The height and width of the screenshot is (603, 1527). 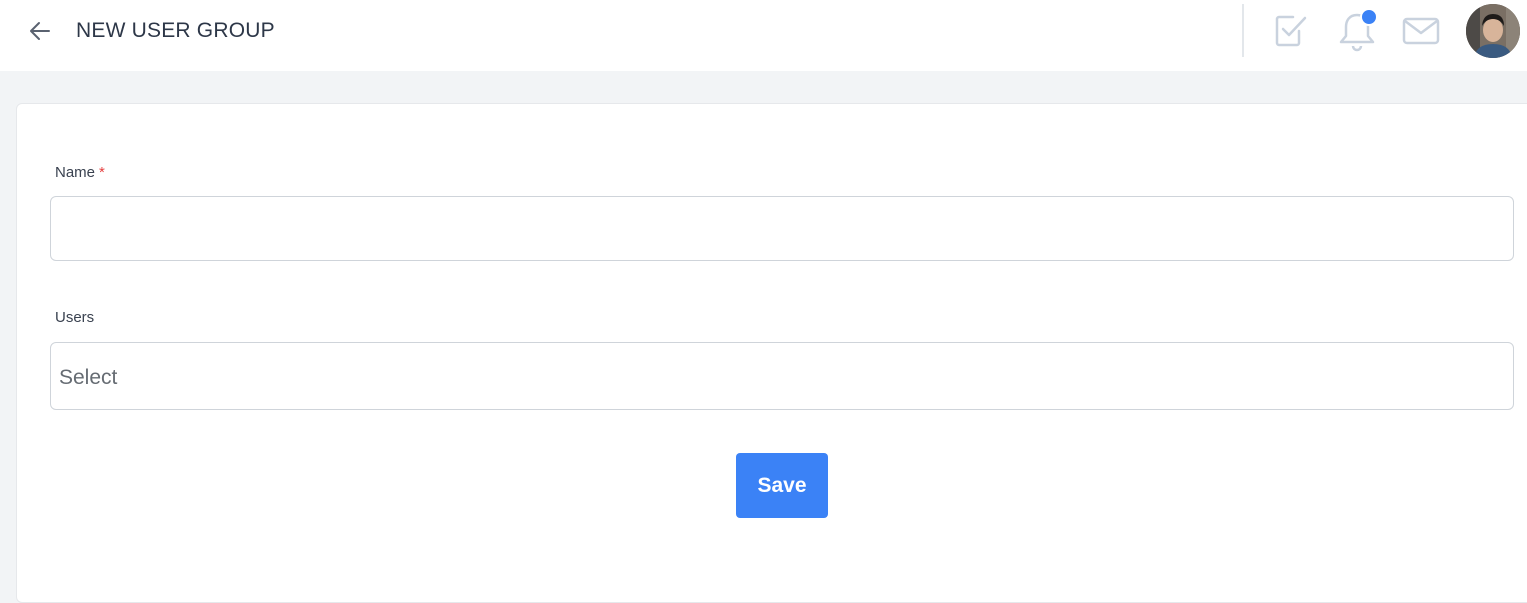 I want to click on notification-dot, so click(x=1369, y=17).